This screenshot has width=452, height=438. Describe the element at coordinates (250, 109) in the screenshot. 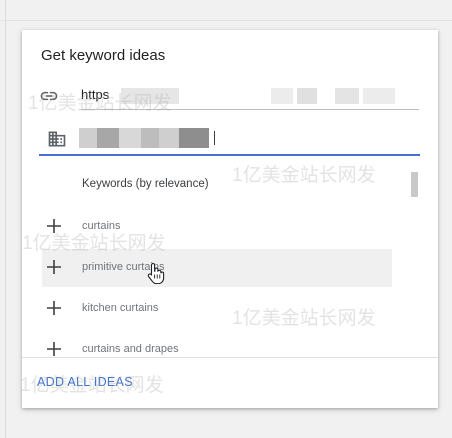

I see `url-field-underline` at that location.